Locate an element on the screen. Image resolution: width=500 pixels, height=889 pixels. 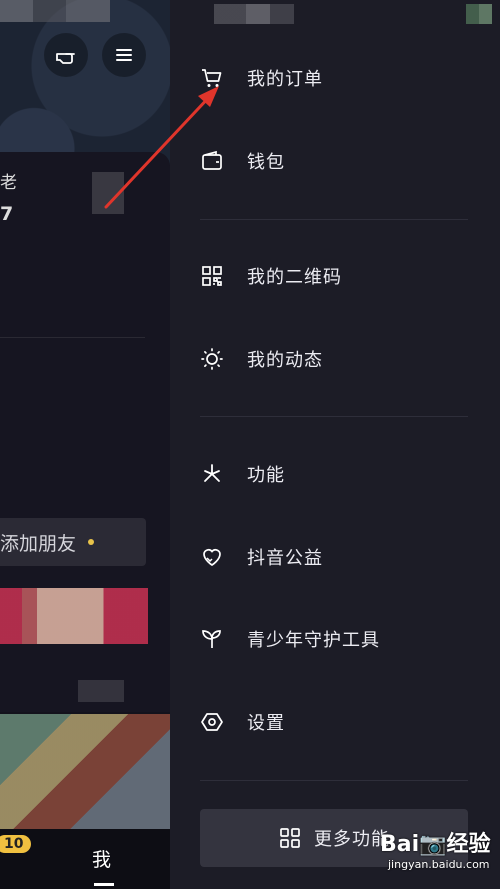
profile-stat: 老 7 is located at coordinates (8, 196).